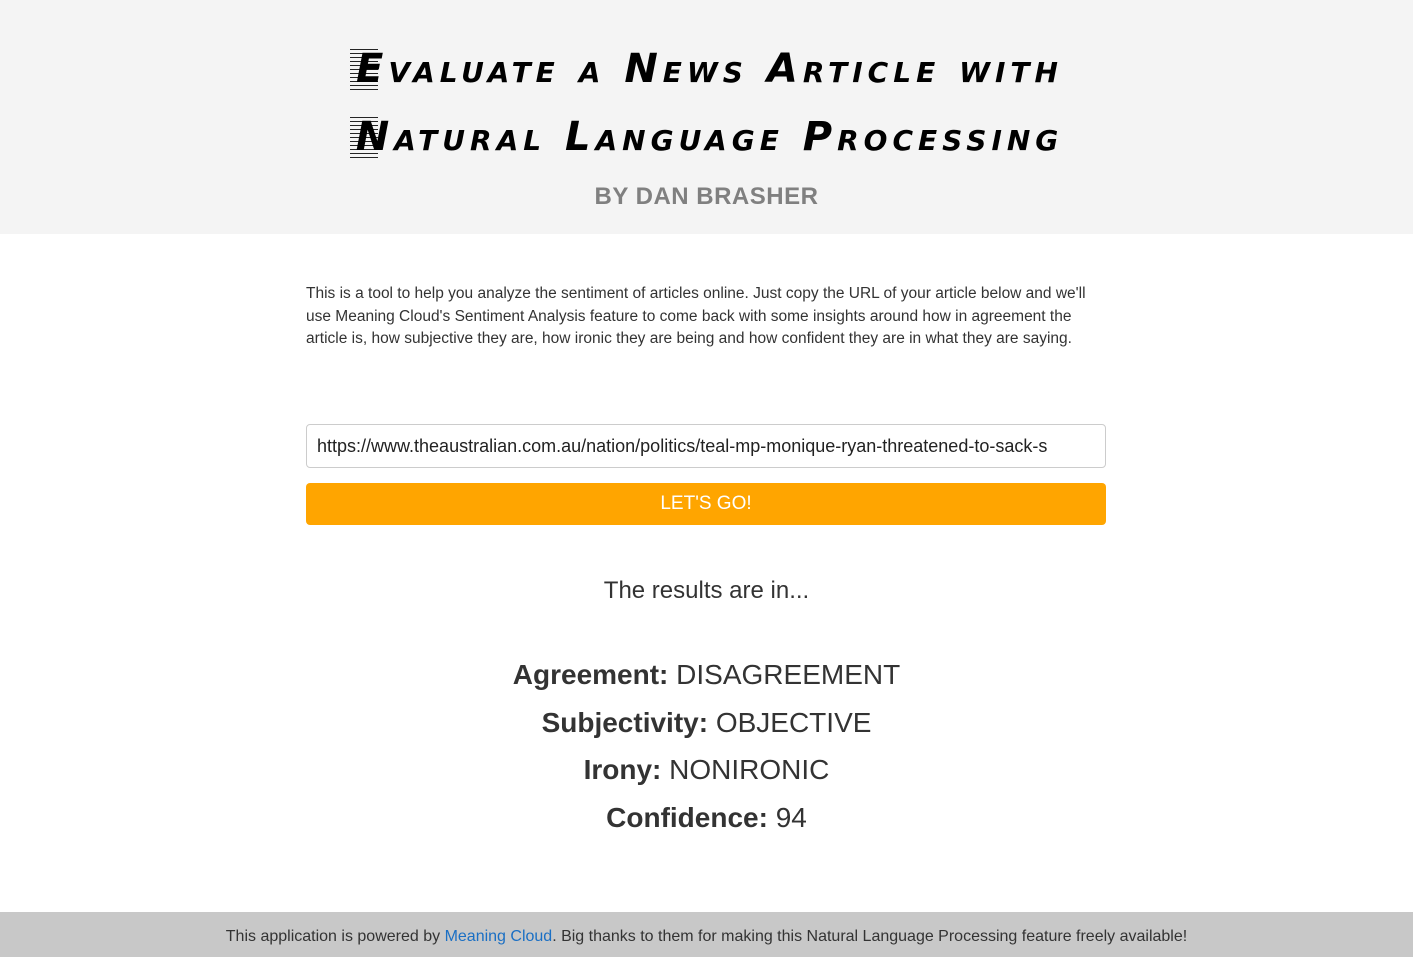  Describe the element at coordinates (706, 196) in the screenshot. I see `author-byline: BY DAN BRASHER` at that location.